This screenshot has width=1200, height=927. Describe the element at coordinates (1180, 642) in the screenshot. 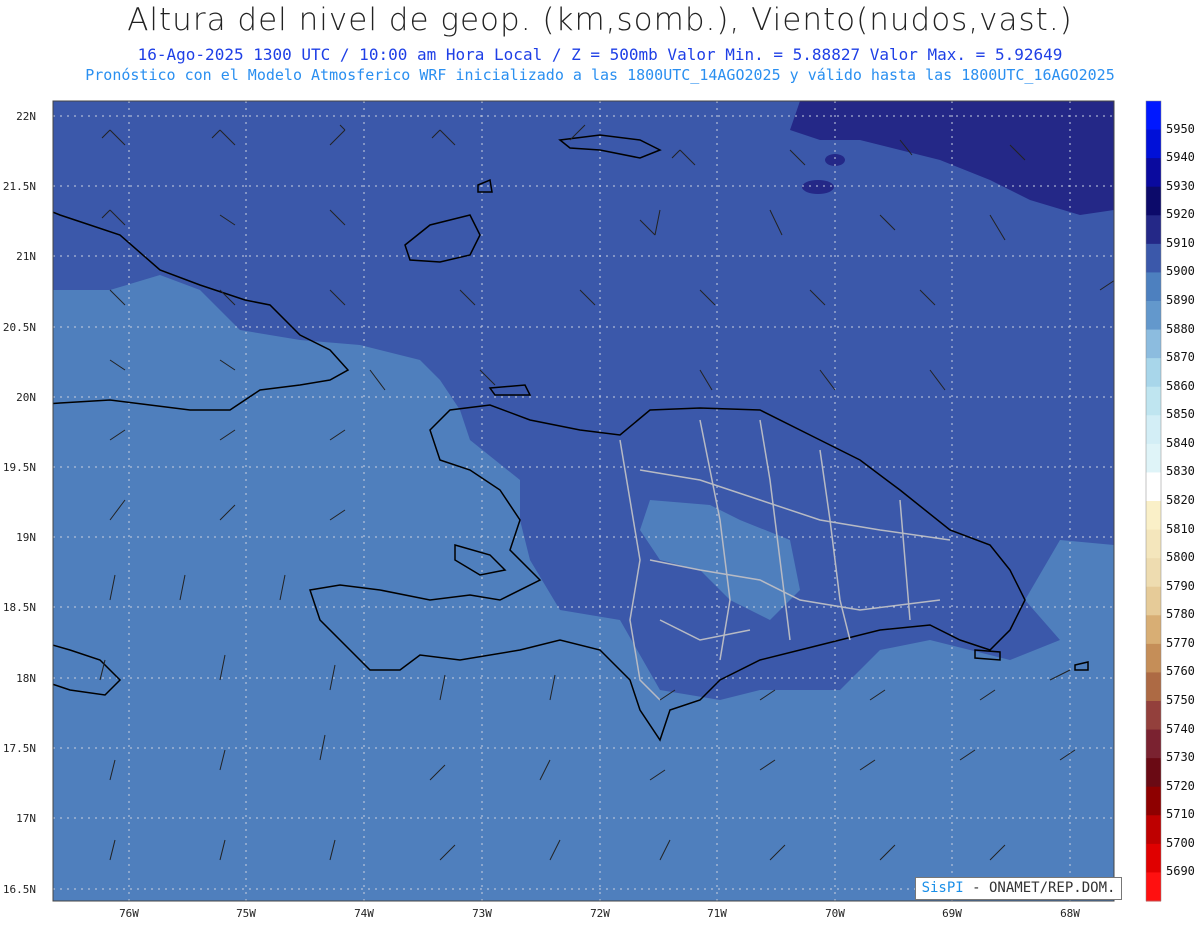

I see `colorbar-level-label: 5770` at that location.